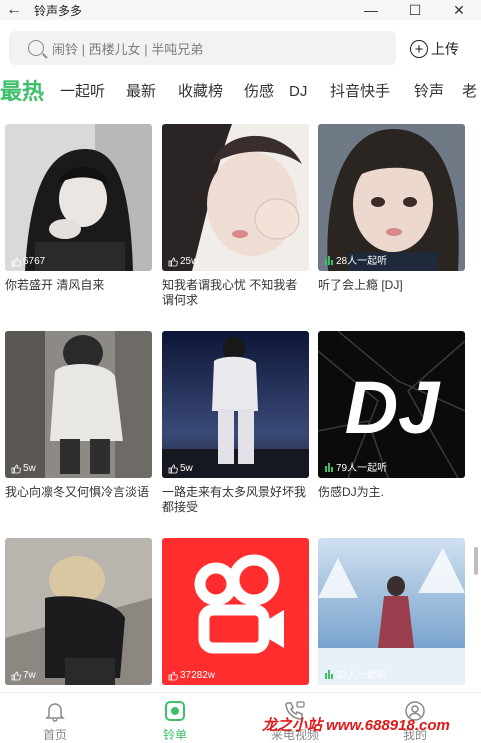 Image resolution: width=481 pixels, height=743 pixels. I want to click on playlist-card: 28人一起听 听了会上瘾 [DJ], so click(391, 208).